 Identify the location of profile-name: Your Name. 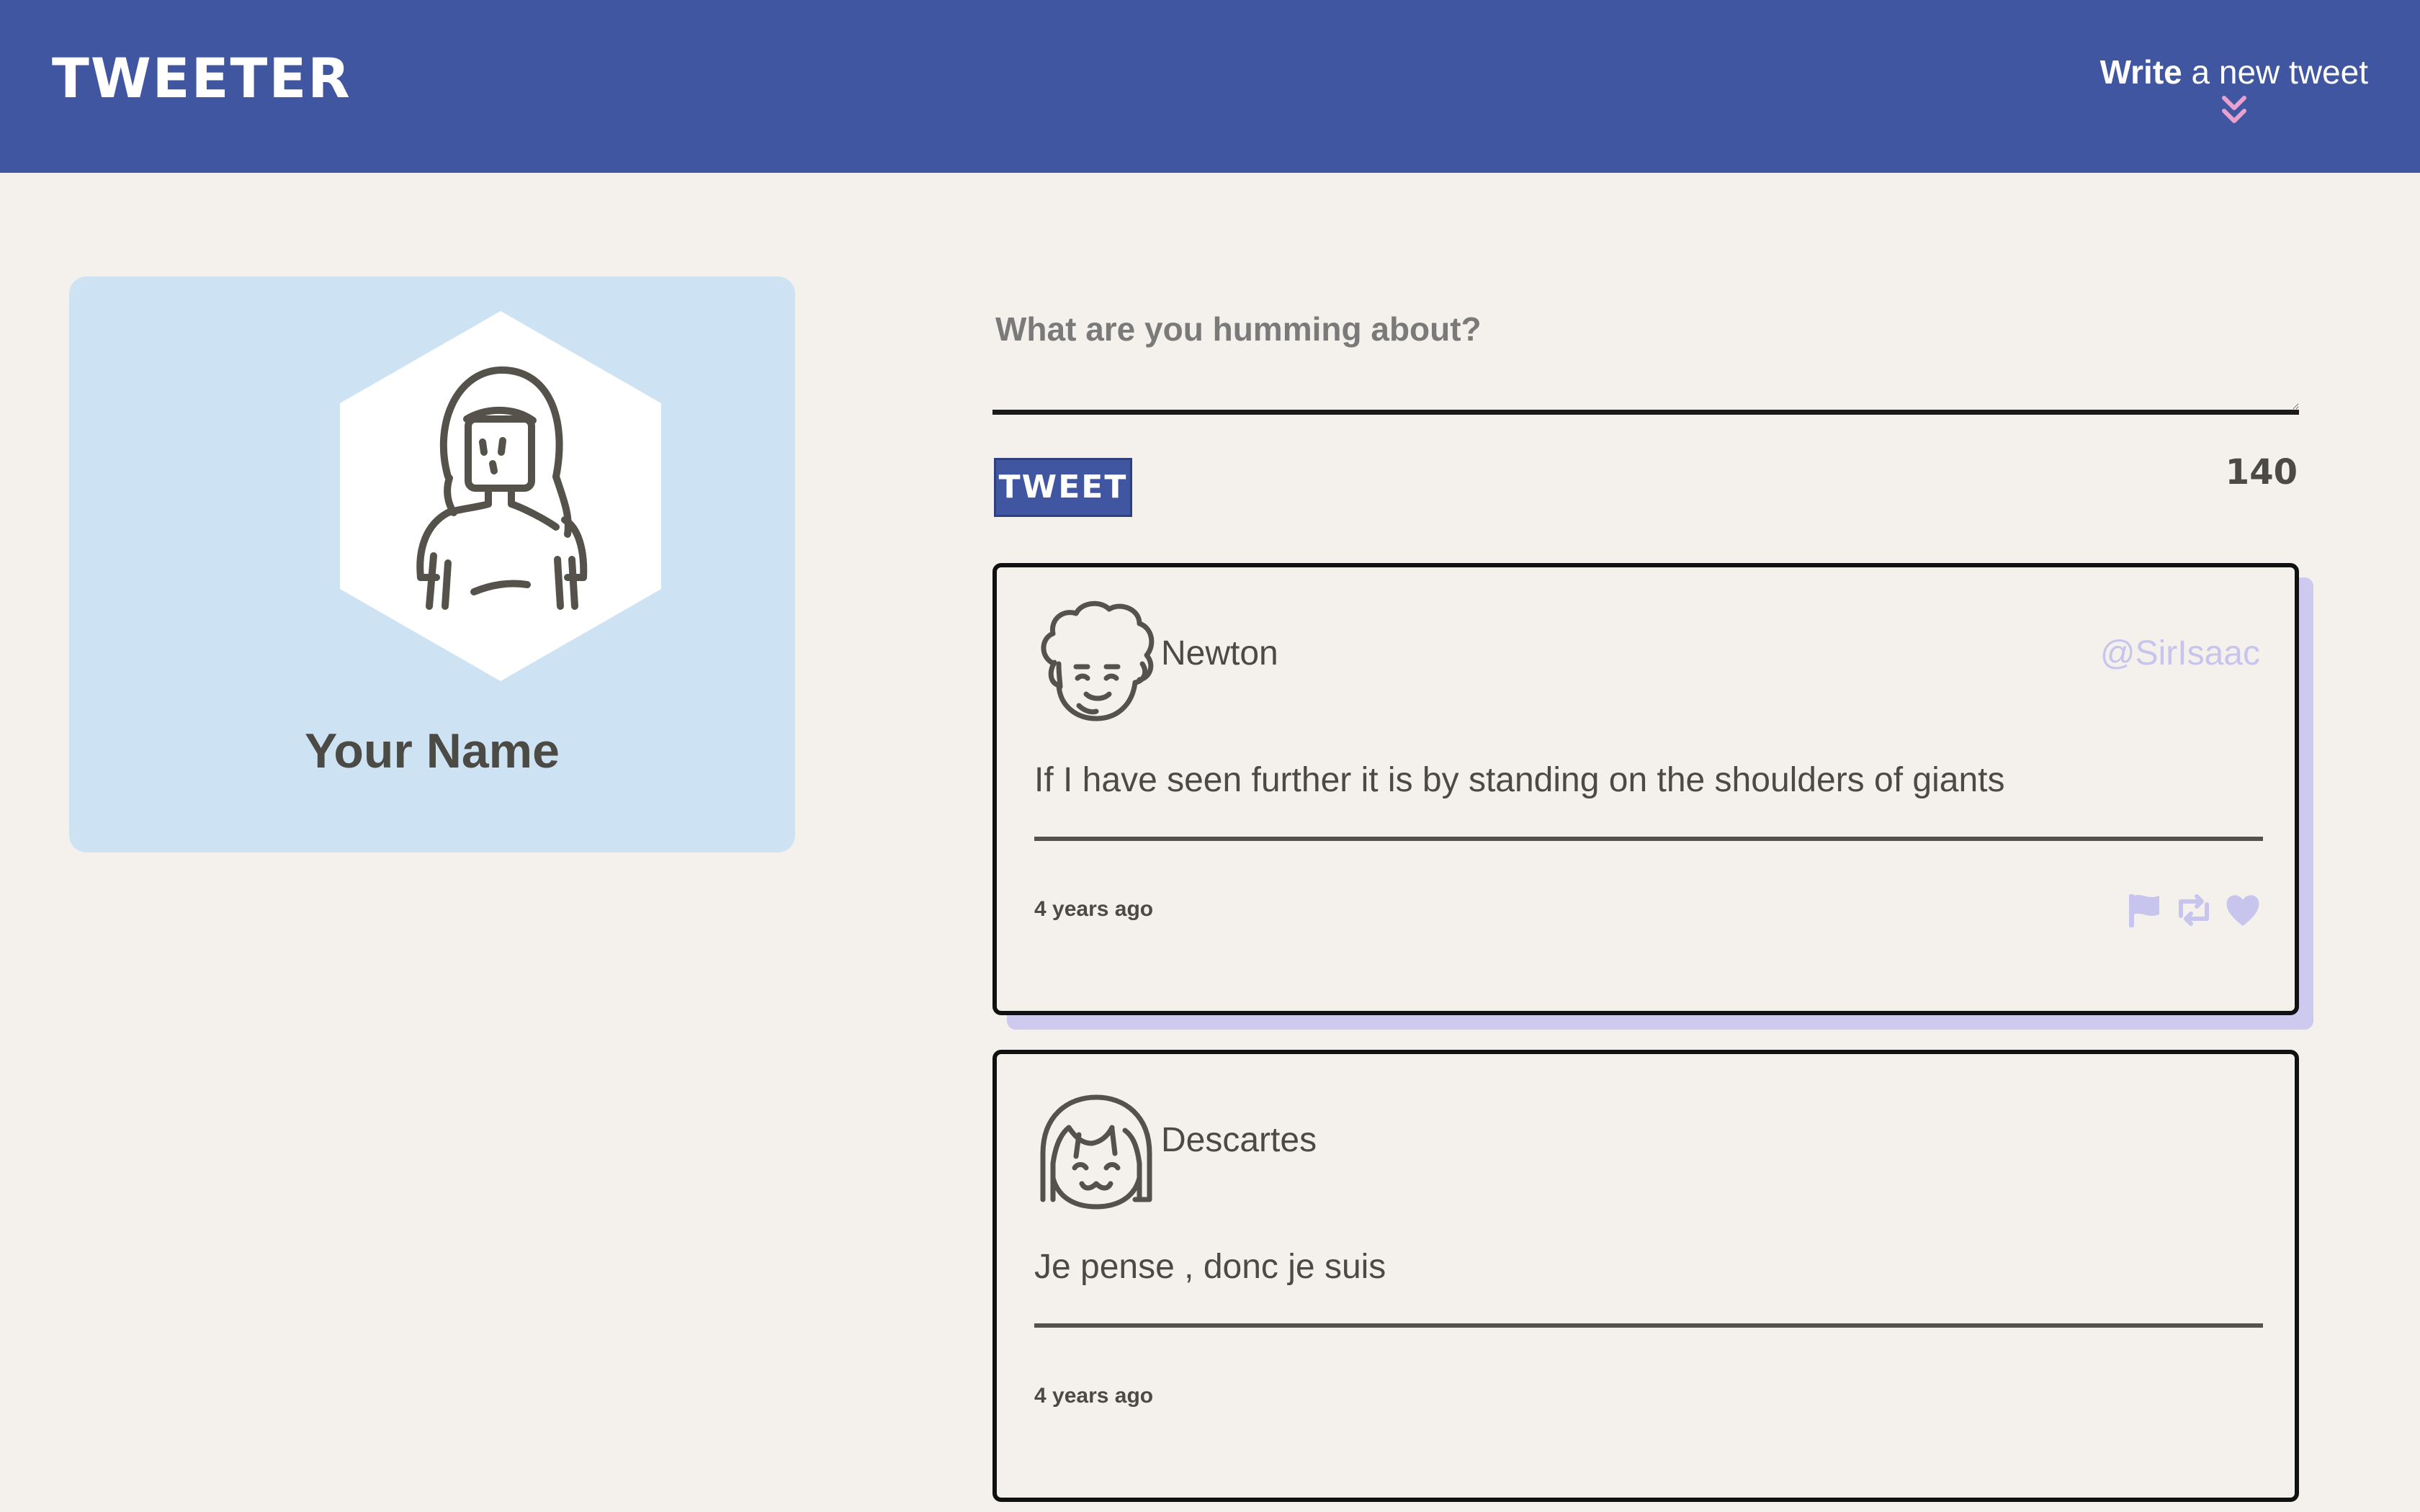
(432, 751).